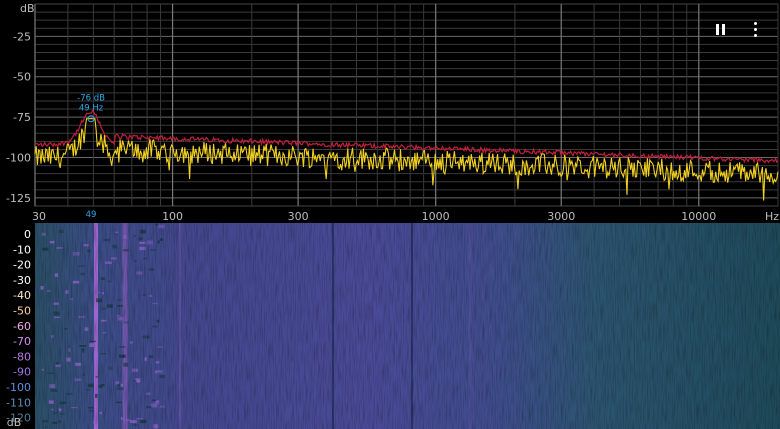 Image resolution: width=780 pixels, height=429 pixels. What do you see at coordinates (91, 99) in the screenshot?
I see `peak-db-label: -76 dB` at bounding box center [91, 99].